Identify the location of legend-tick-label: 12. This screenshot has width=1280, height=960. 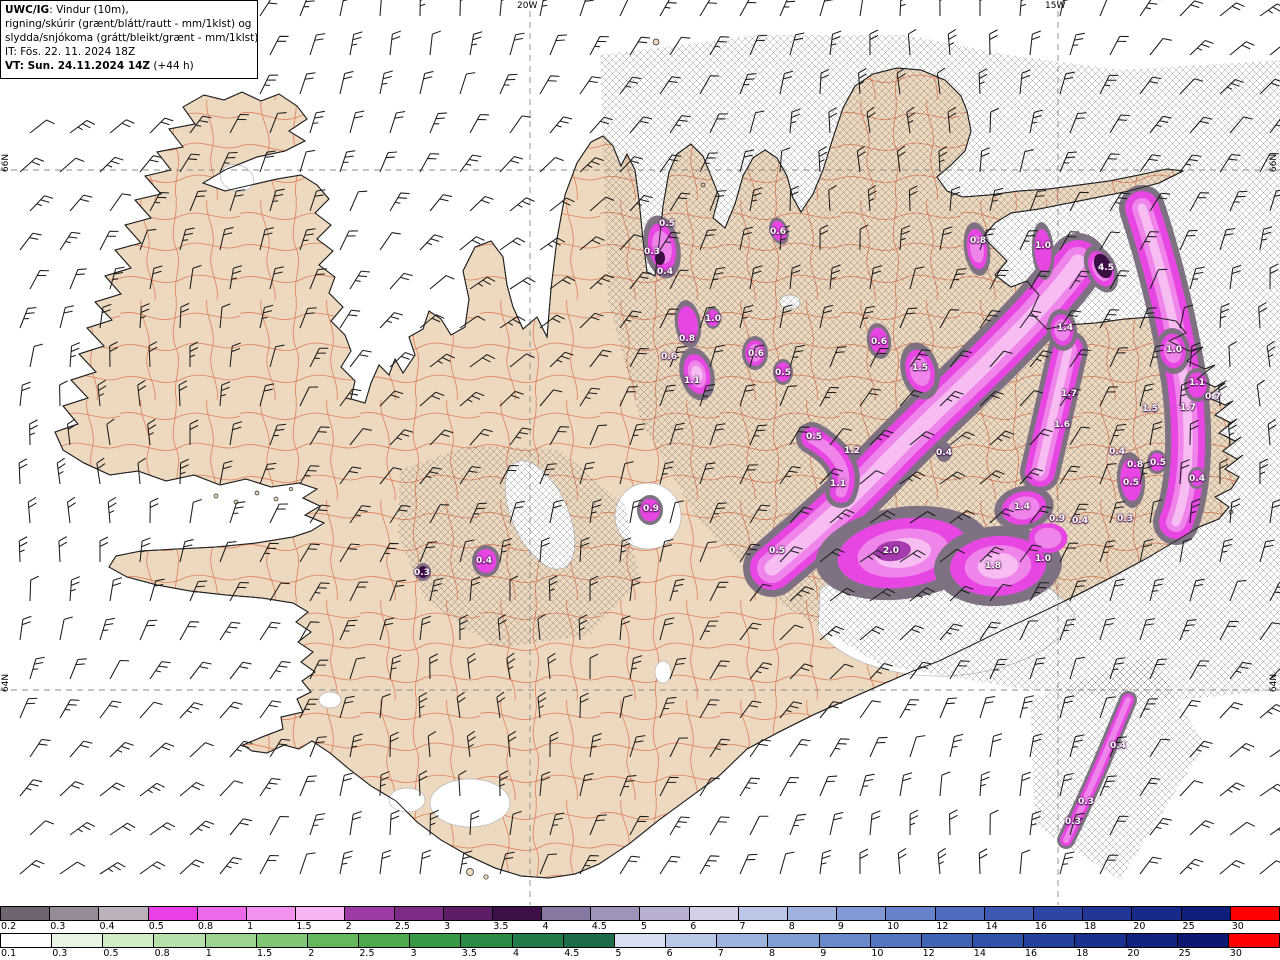
(928, 953).